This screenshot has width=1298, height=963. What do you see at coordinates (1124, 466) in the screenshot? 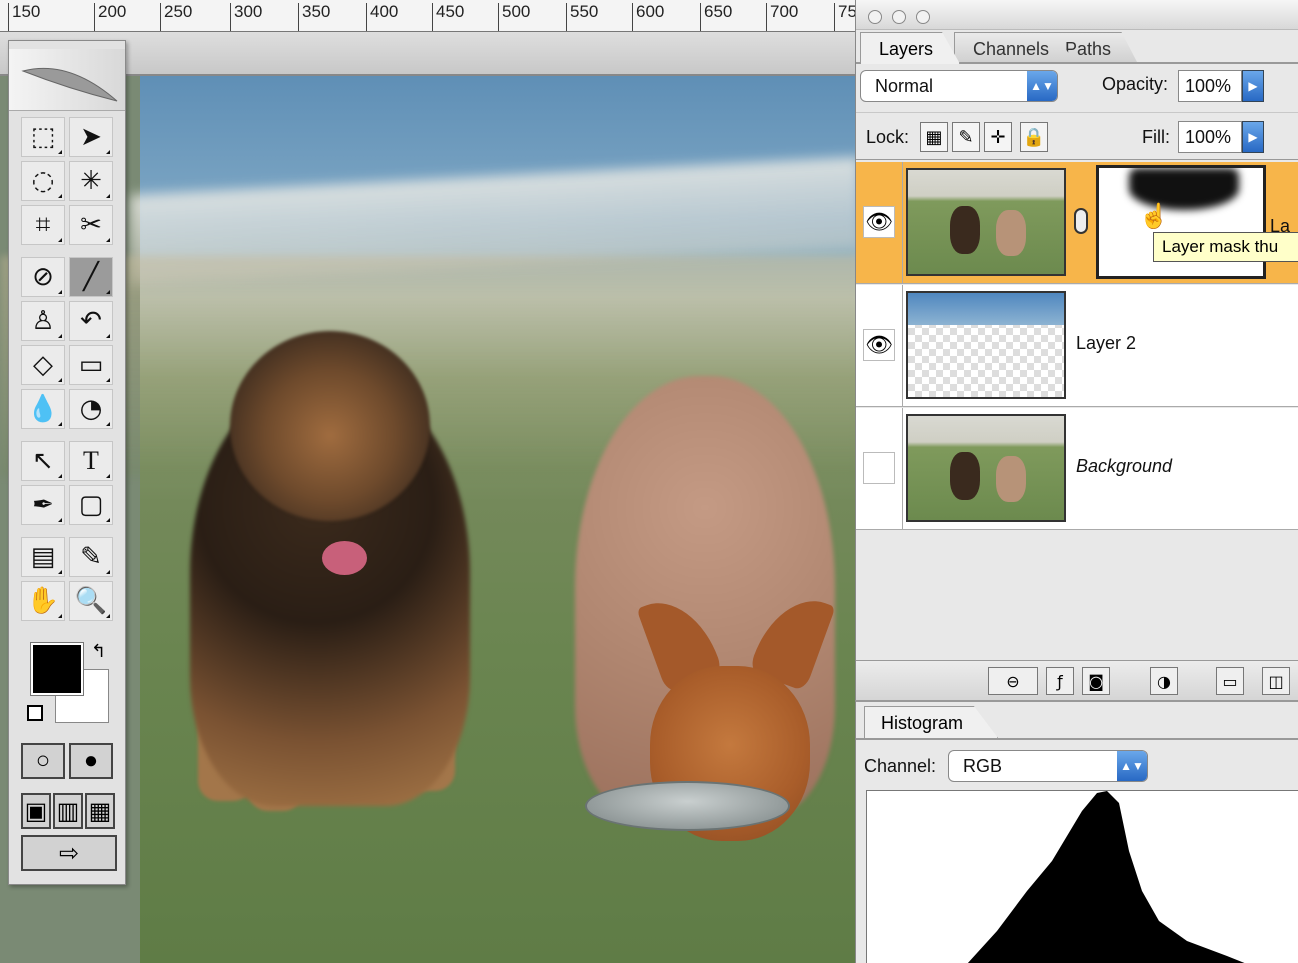
I see `layer-name: Background` at bounding box center [1124, 466].